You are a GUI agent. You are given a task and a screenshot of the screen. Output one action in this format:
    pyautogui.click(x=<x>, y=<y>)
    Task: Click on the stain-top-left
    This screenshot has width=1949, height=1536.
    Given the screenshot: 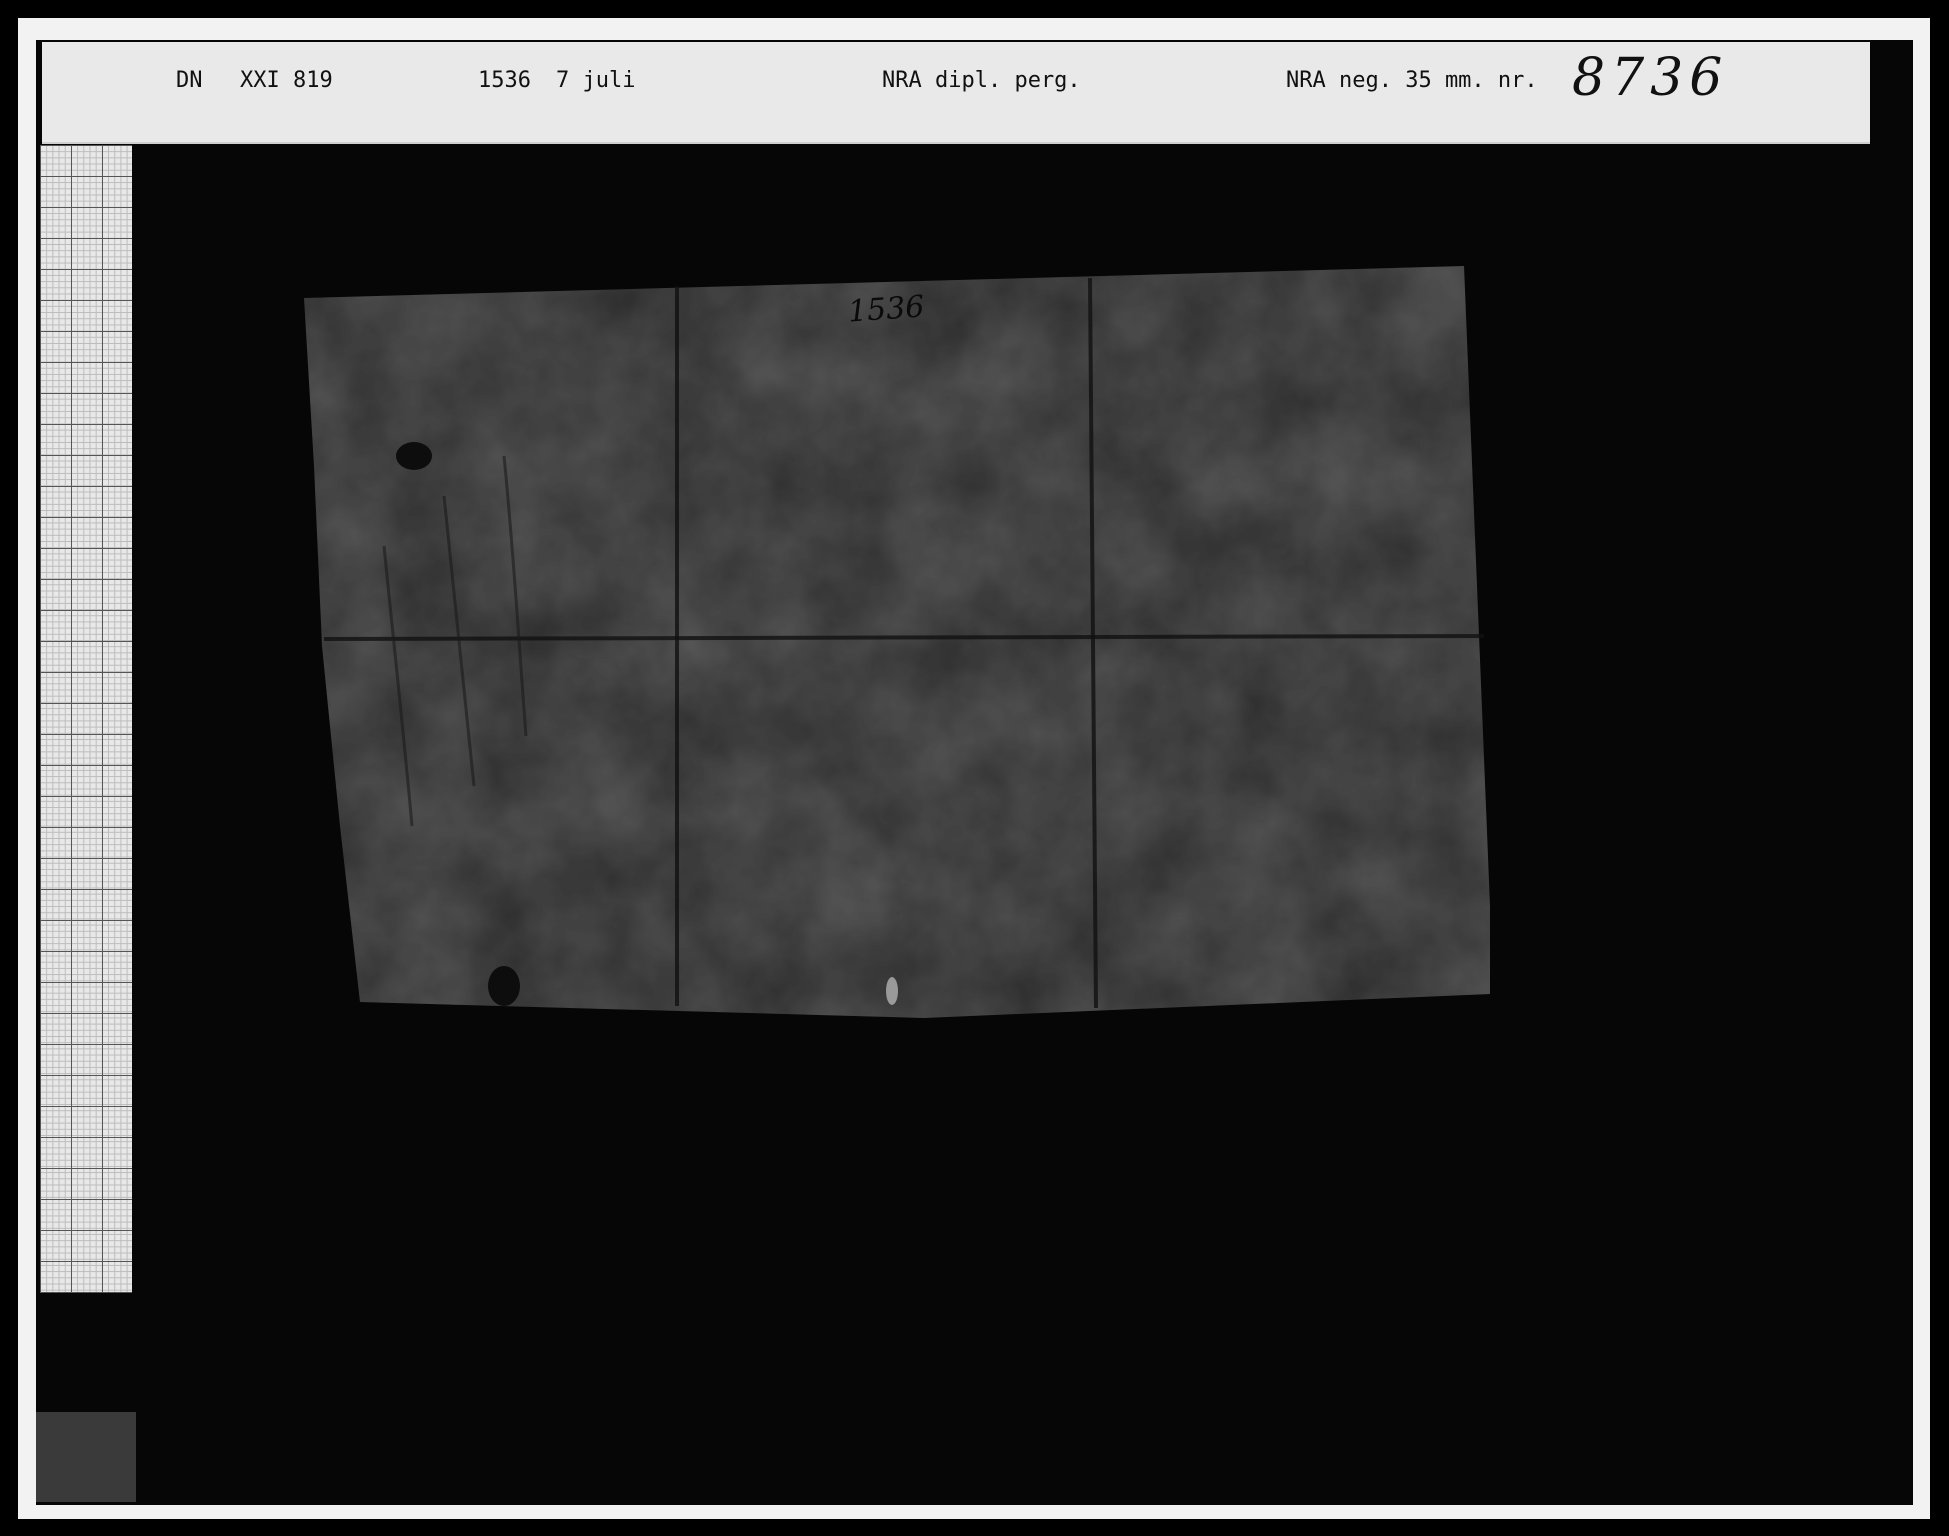 What is the action you would take?
    pyautogui.click(x=414, y=456)
    